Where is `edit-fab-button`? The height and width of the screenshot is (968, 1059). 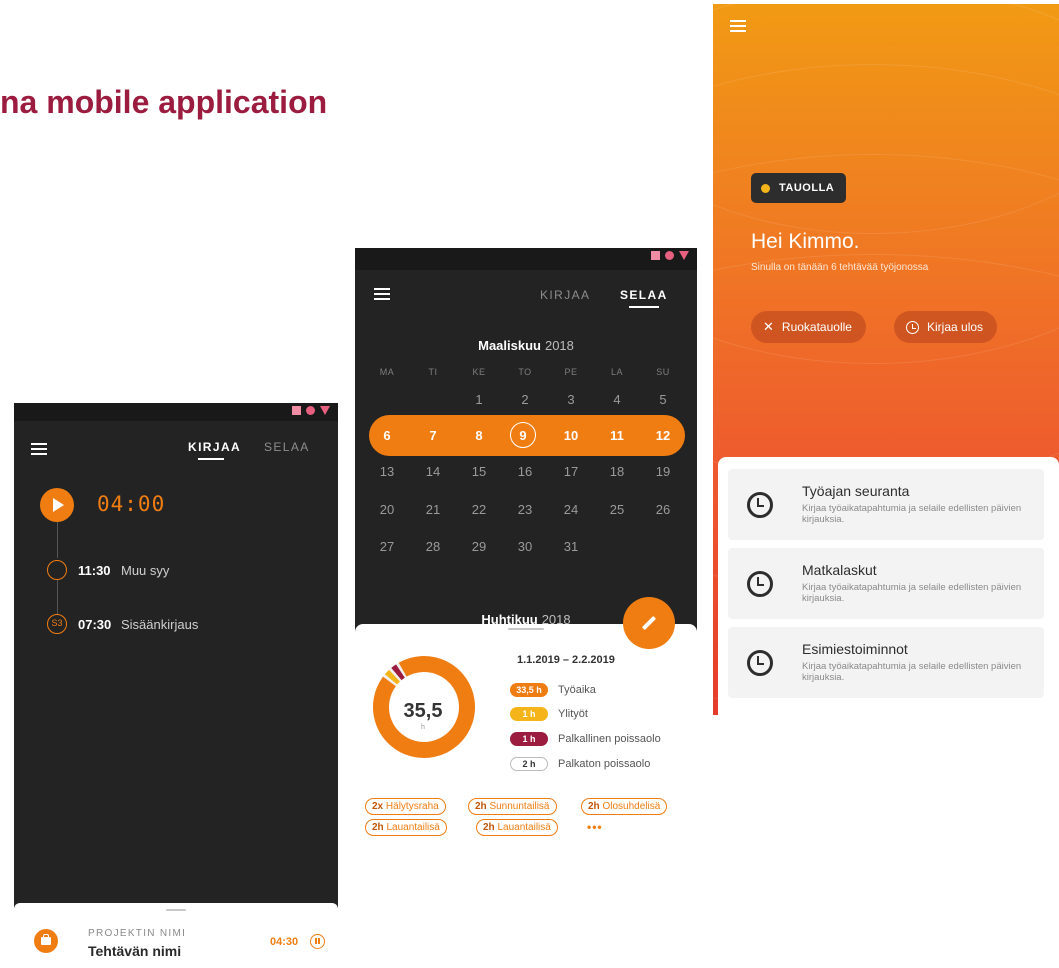
edit-fab-button is located at coordinates (649, 623).